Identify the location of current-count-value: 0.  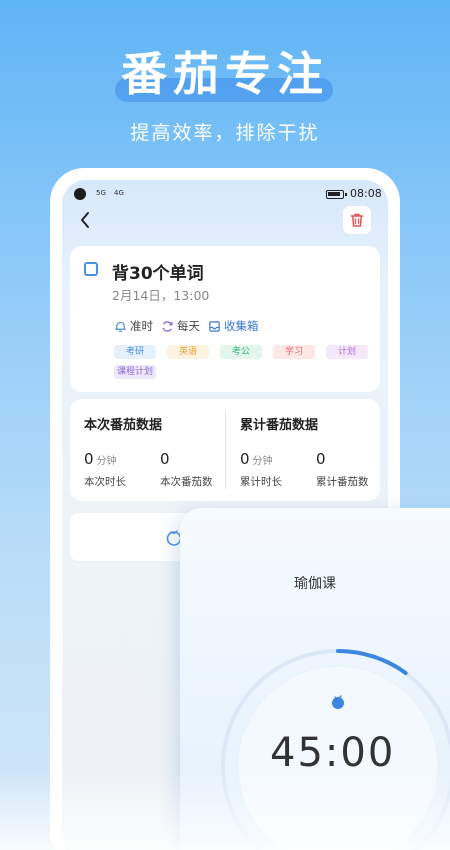
(165, 459).